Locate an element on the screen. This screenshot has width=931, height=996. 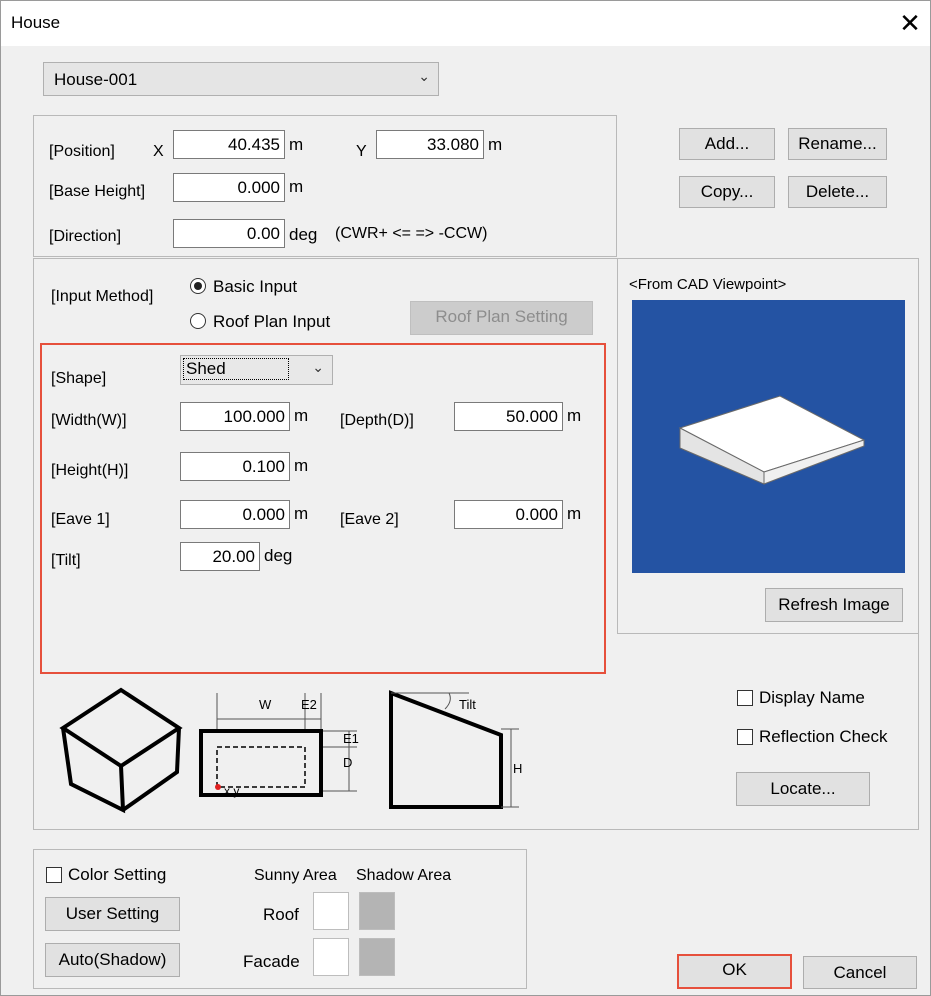
preview-label: <From CAD Viewpoint> is located at coordinates (708, 284).